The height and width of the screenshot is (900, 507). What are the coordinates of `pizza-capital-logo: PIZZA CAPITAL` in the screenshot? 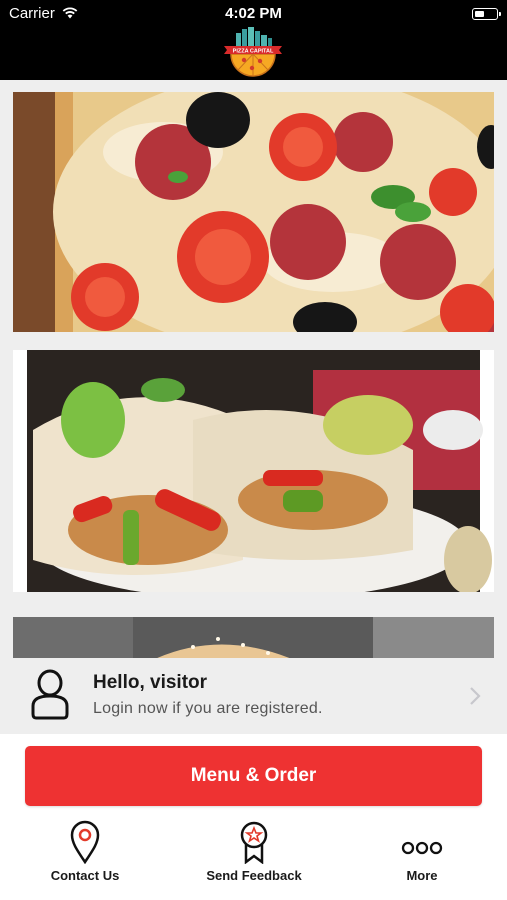 It's located at (253, 53).